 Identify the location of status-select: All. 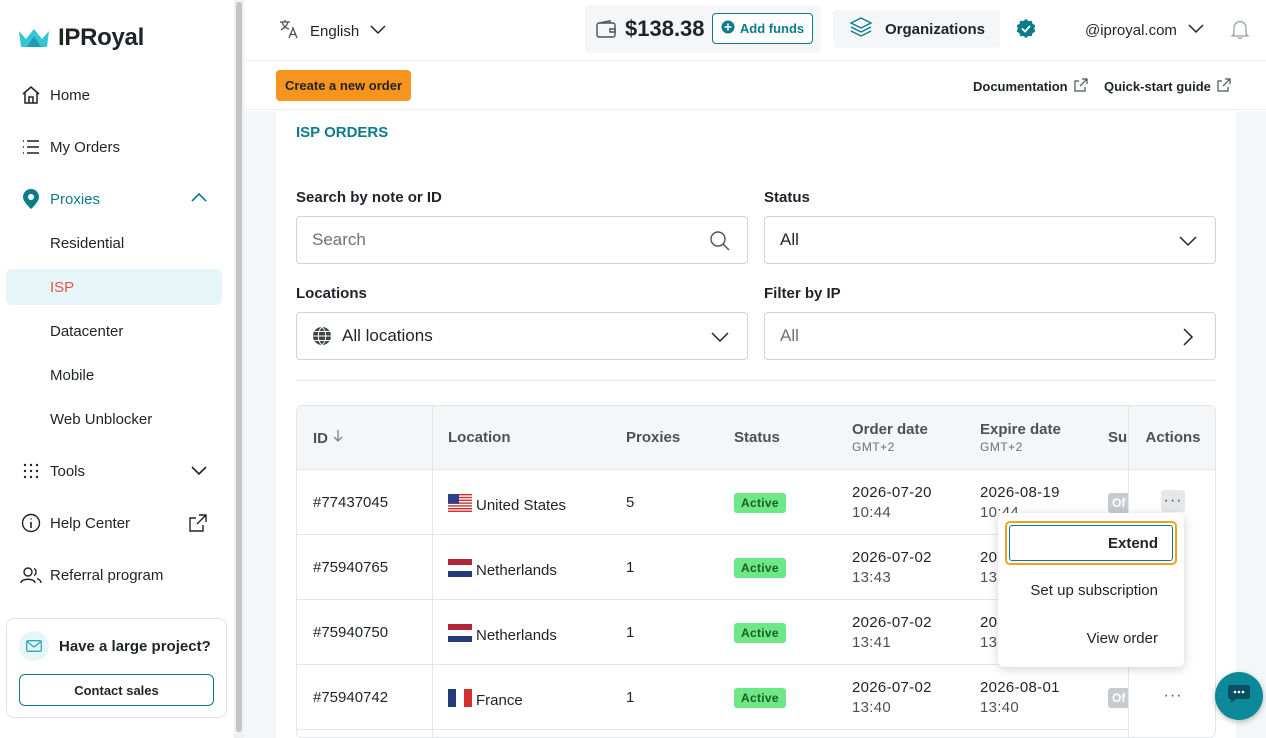
(990, 240).